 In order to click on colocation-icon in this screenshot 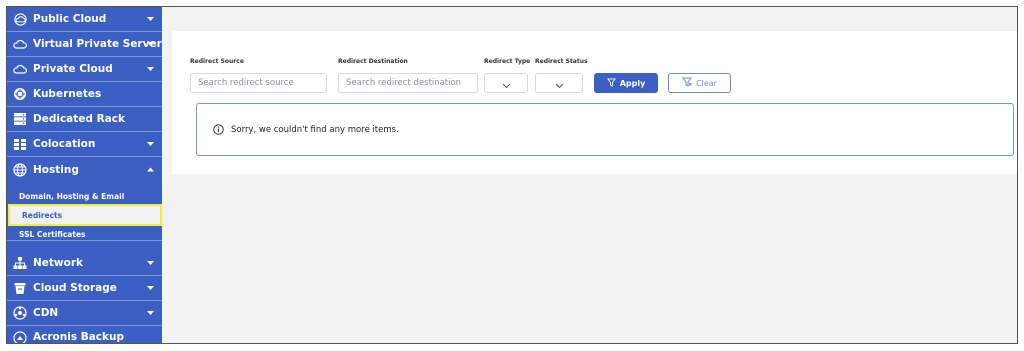, I will do `click(20, 144)`.